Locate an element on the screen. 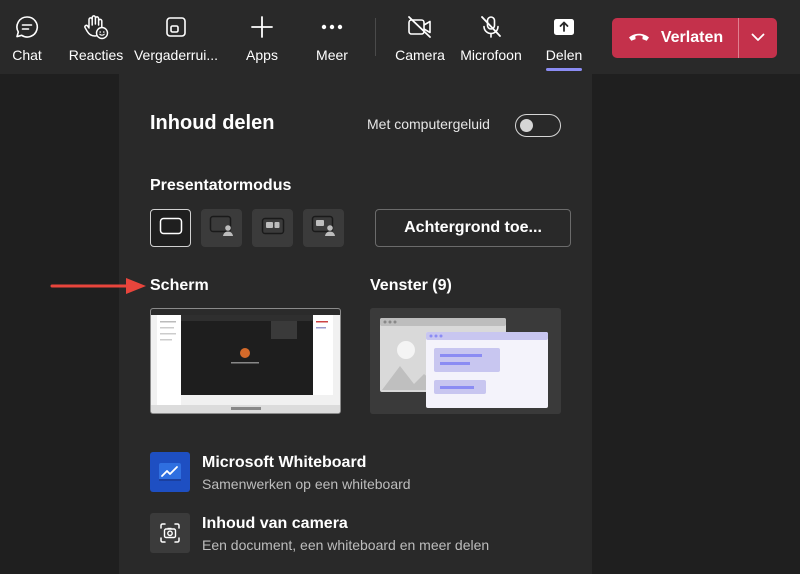  whiteboard-description: Samenwerken op een whiteboard is located at coordinates (306, 484).